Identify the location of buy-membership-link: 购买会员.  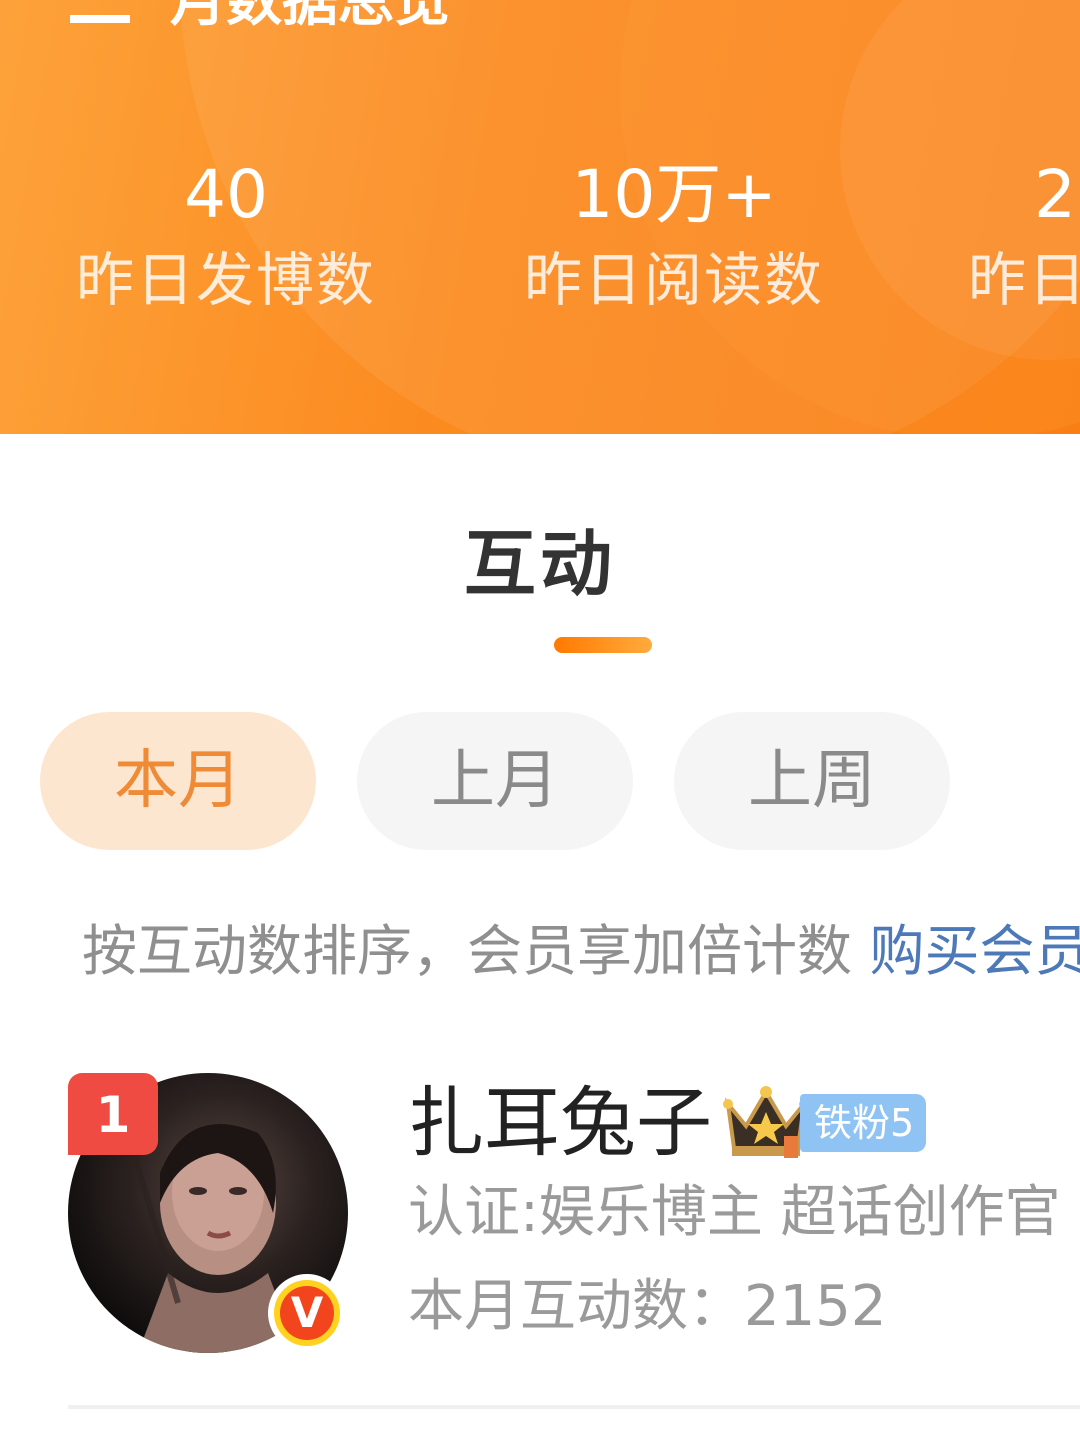
(974, 951).